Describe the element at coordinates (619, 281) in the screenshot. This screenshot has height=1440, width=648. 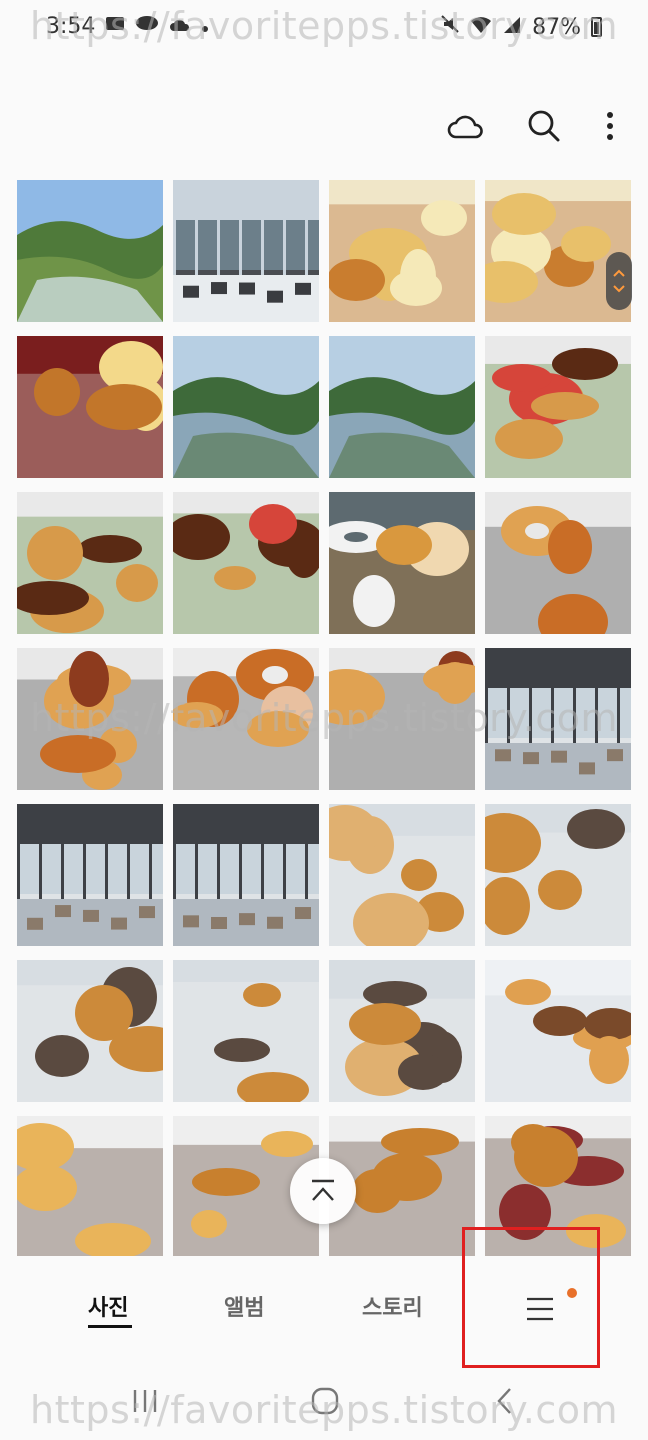
I see `fast-scroll-handle` at that location.